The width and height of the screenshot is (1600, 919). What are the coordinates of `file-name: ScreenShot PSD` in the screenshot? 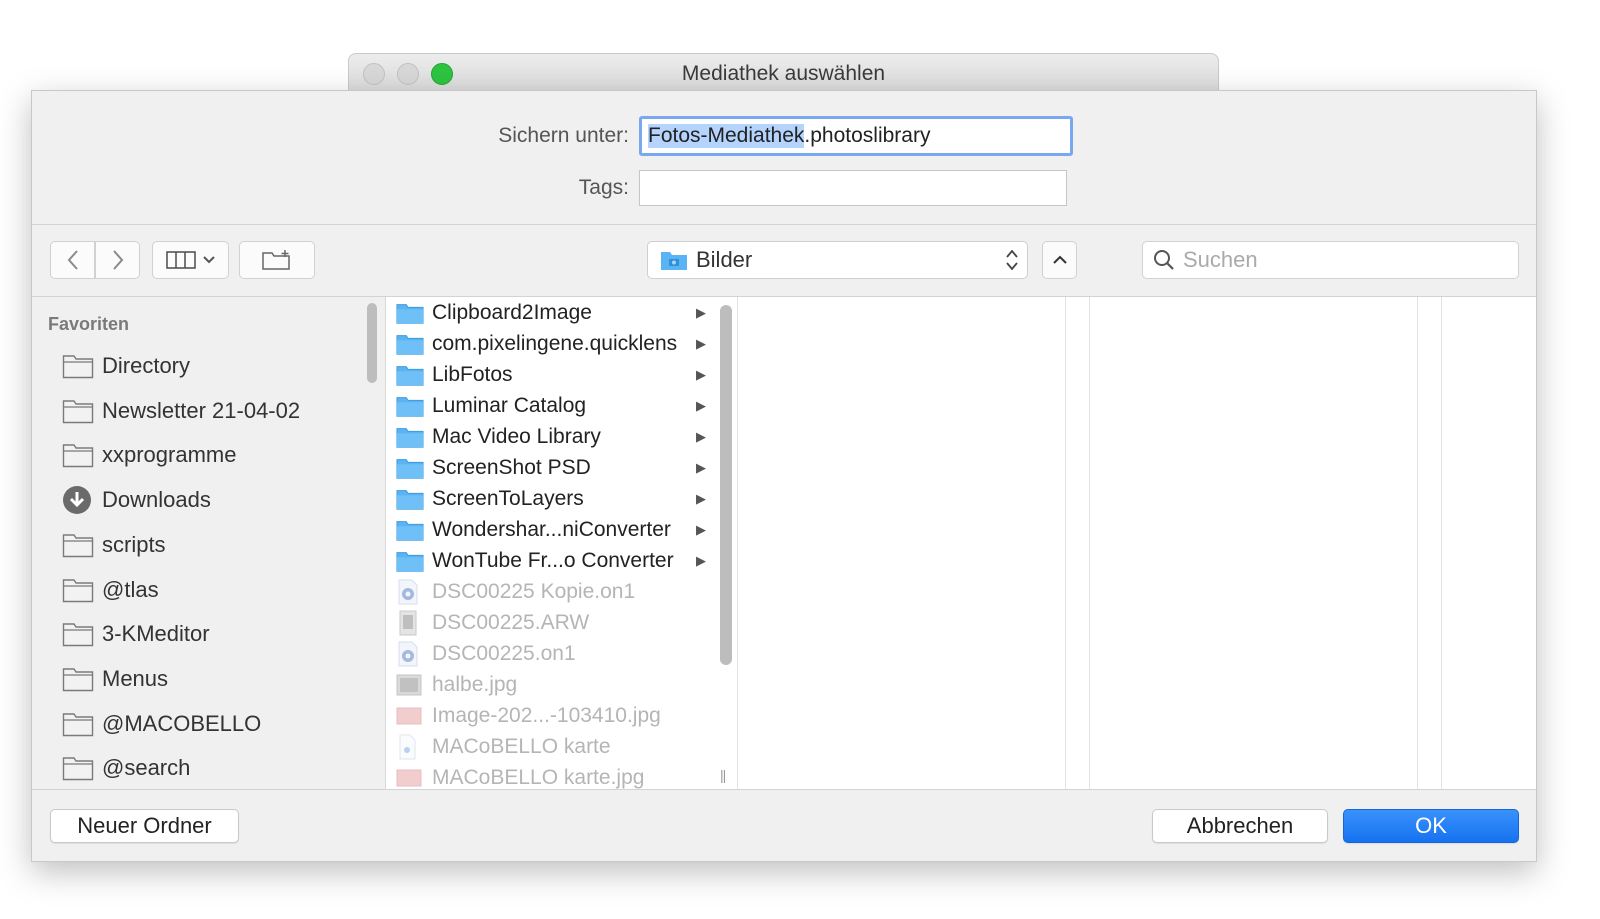 It's located at (511, 467).